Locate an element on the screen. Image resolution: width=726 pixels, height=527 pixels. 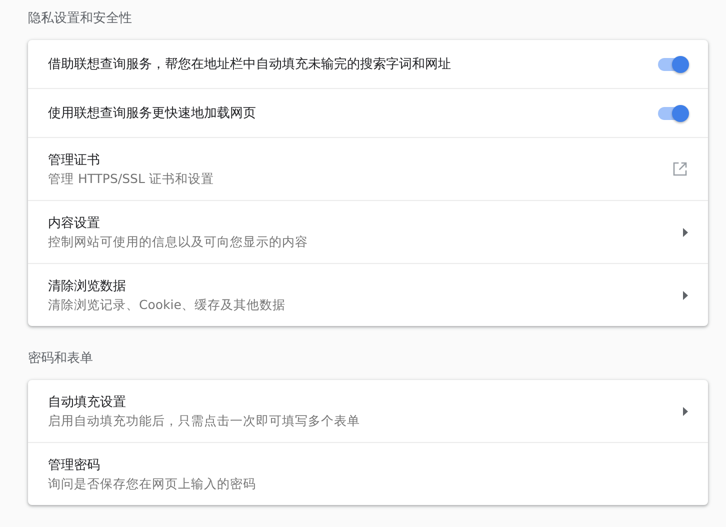
external-link-icon is located at coordinates (680, 169).